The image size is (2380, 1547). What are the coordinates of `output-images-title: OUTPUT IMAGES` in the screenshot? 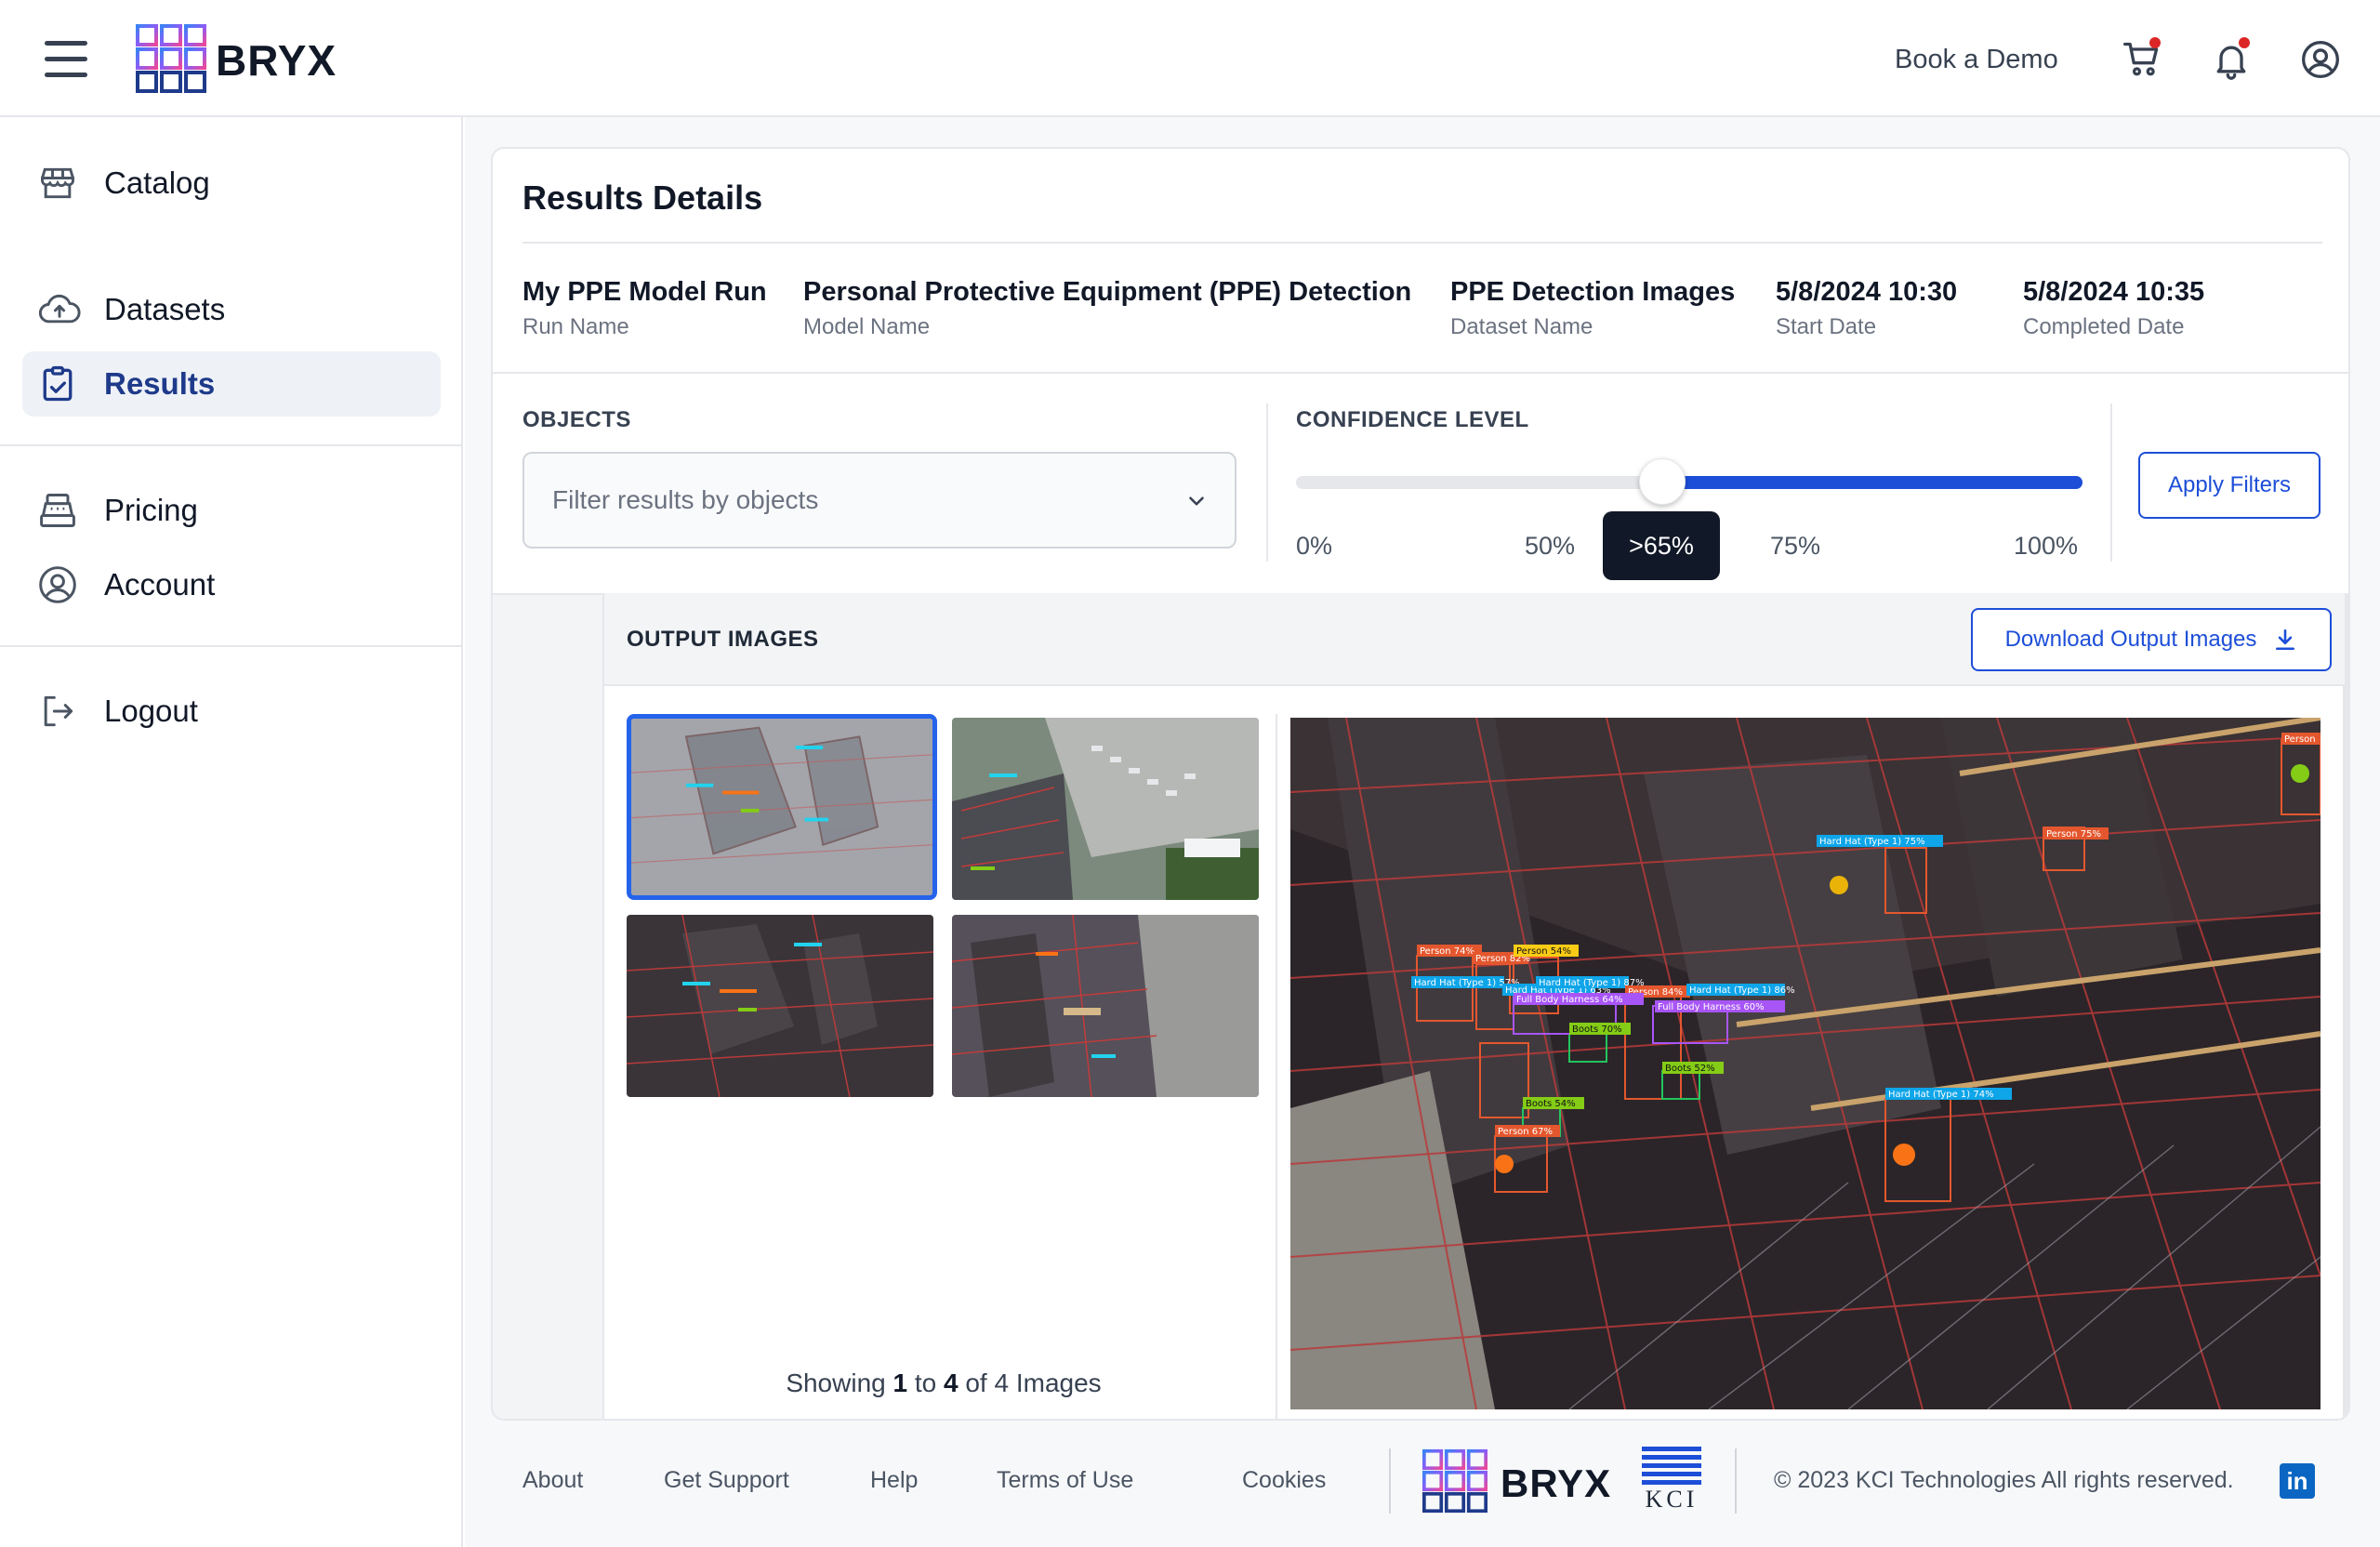 It's located at (723, 639).